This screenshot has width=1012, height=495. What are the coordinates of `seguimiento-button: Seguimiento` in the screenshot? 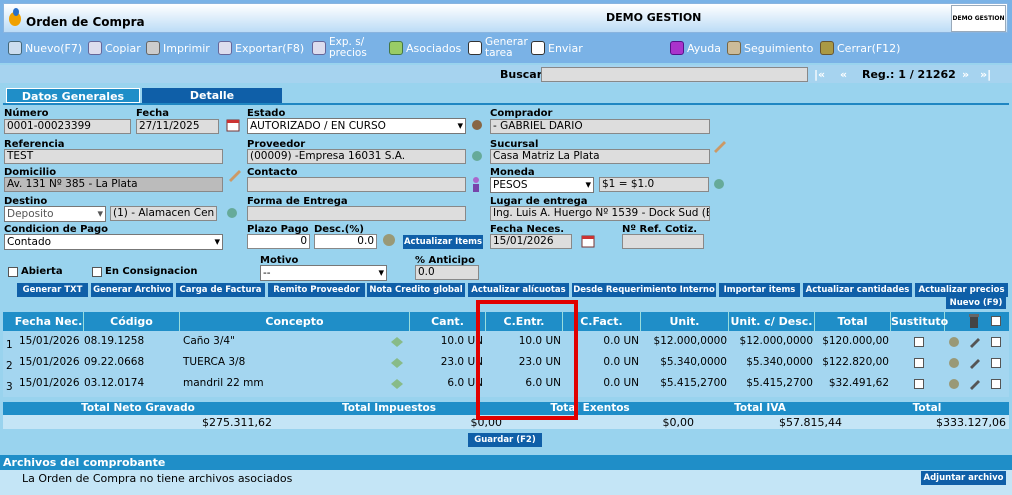 It's located at (770, 48).